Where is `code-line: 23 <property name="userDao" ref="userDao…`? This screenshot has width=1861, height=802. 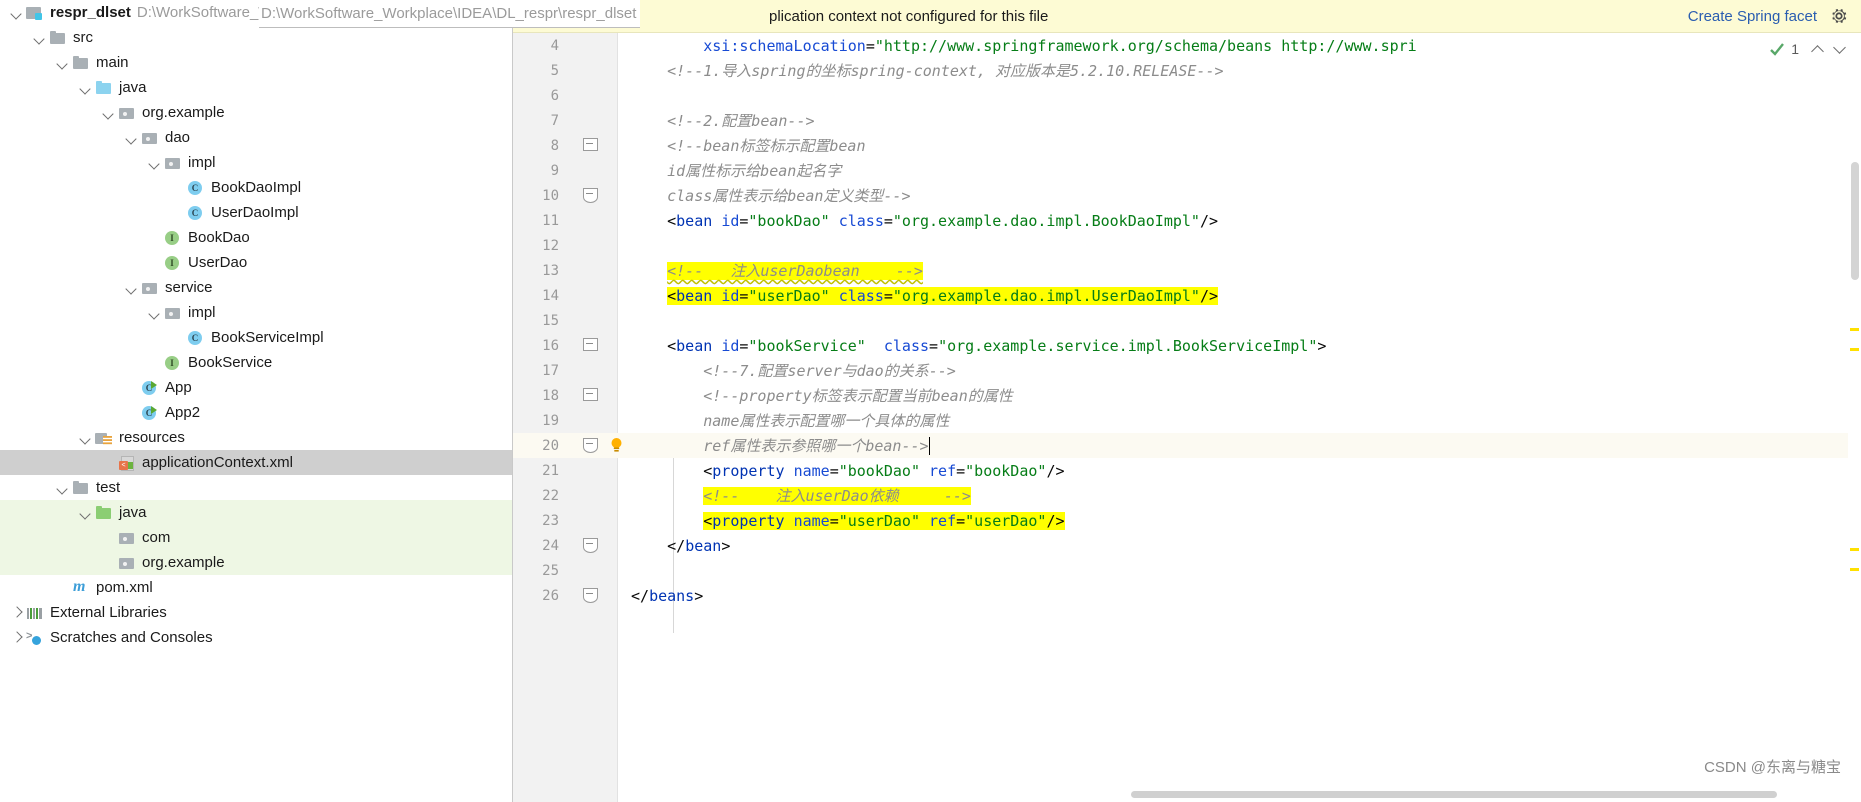
code-line: 23 <property name="userDao" ref="userDao… is located at coordinates (1187, 520).